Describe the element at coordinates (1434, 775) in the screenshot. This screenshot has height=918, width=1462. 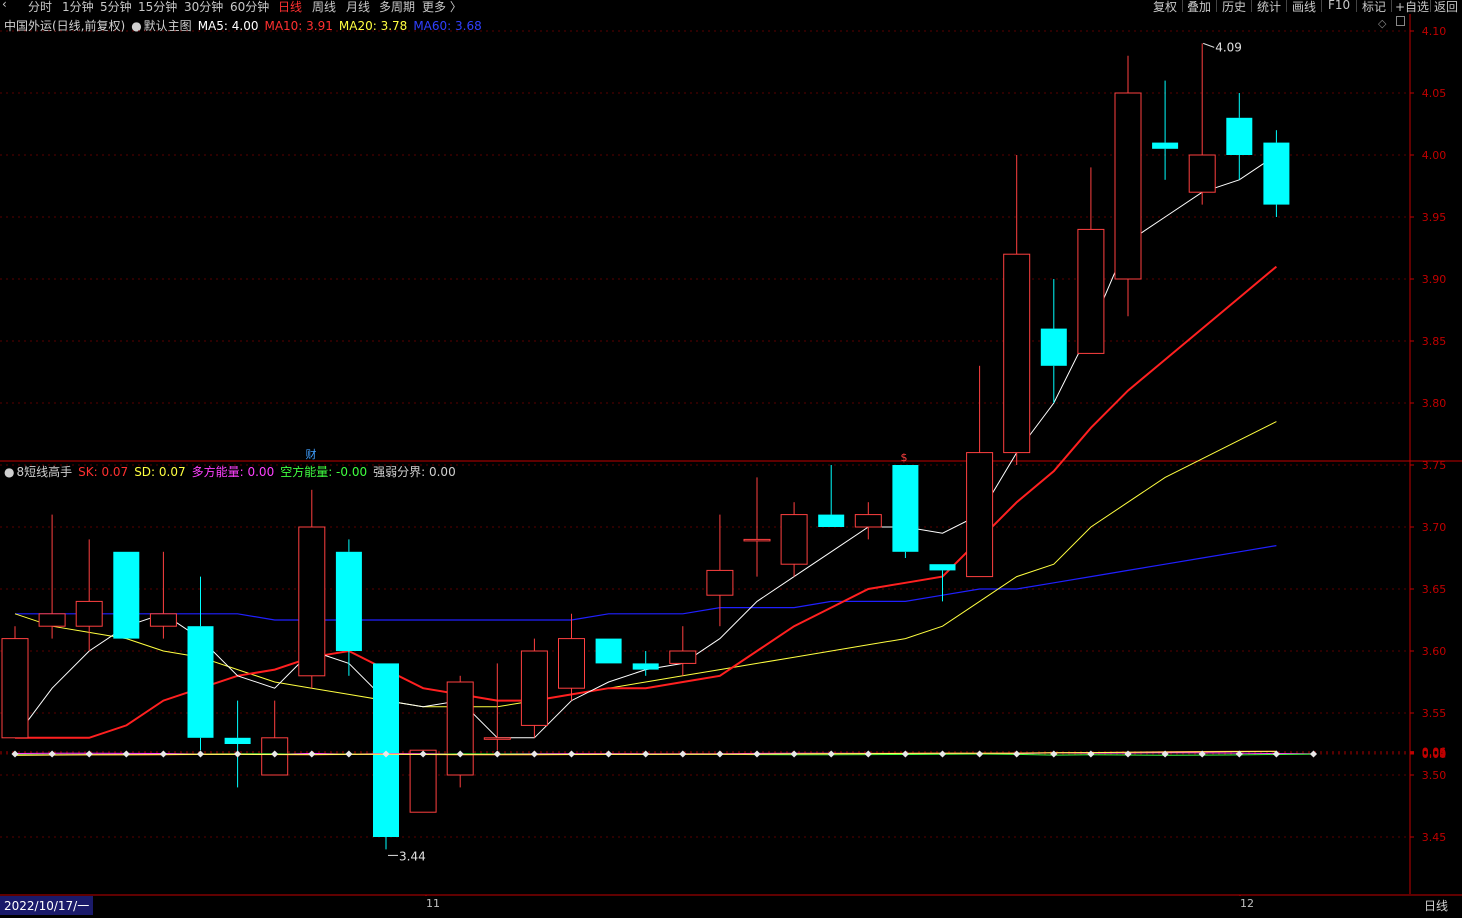
I see `y-tick-label: 3.50` at that location.